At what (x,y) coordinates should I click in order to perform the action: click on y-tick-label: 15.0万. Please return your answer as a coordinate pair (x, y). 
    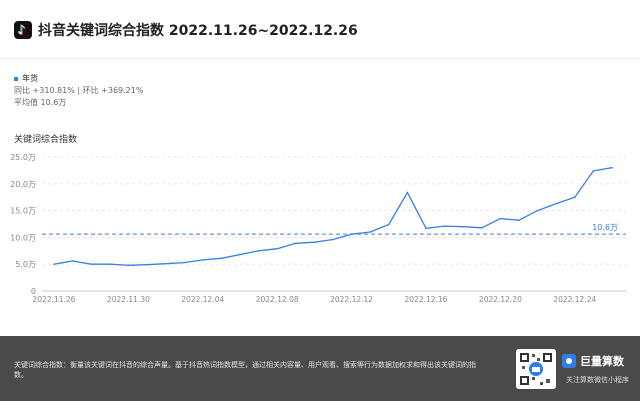
    Looking at the image, I should click on (23, 211).